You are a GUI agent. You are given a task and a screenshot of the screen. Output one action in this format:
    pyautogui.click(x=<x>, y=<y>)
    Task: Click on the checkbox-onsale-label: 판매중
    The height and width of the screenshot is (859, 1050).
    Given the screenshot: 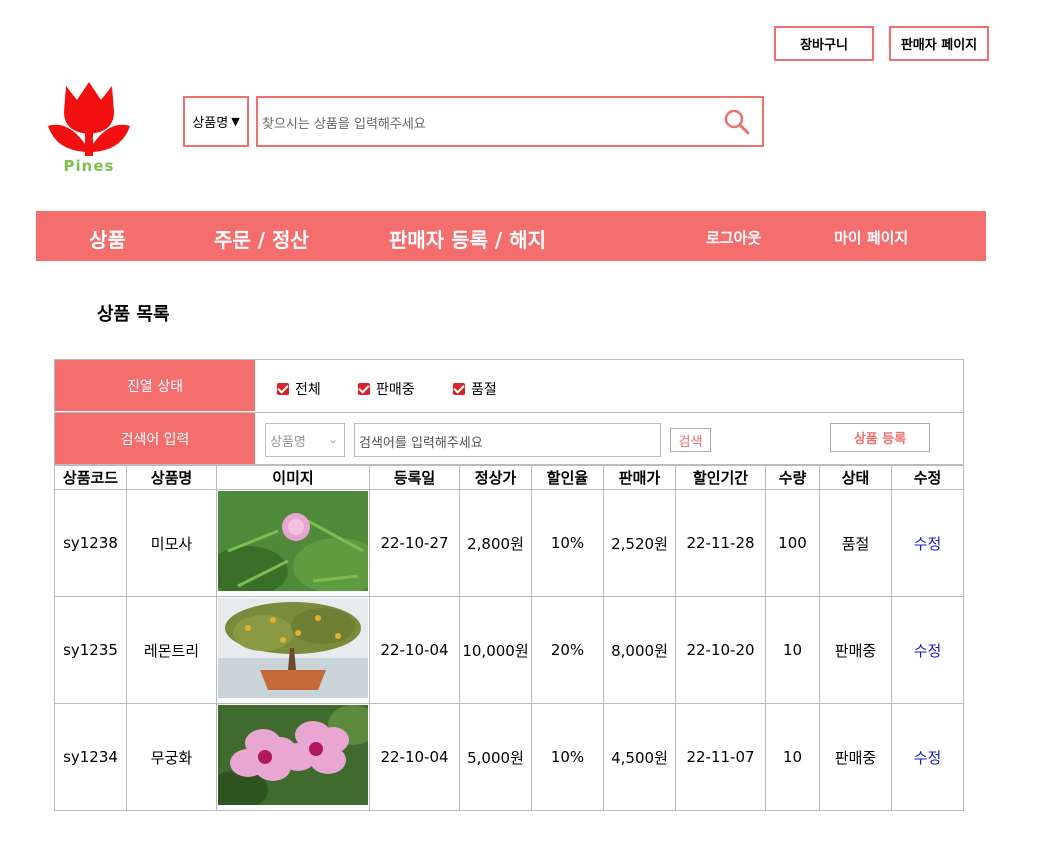 What is the action you would take?
    pyautogui.click(x=395, y=390)
    